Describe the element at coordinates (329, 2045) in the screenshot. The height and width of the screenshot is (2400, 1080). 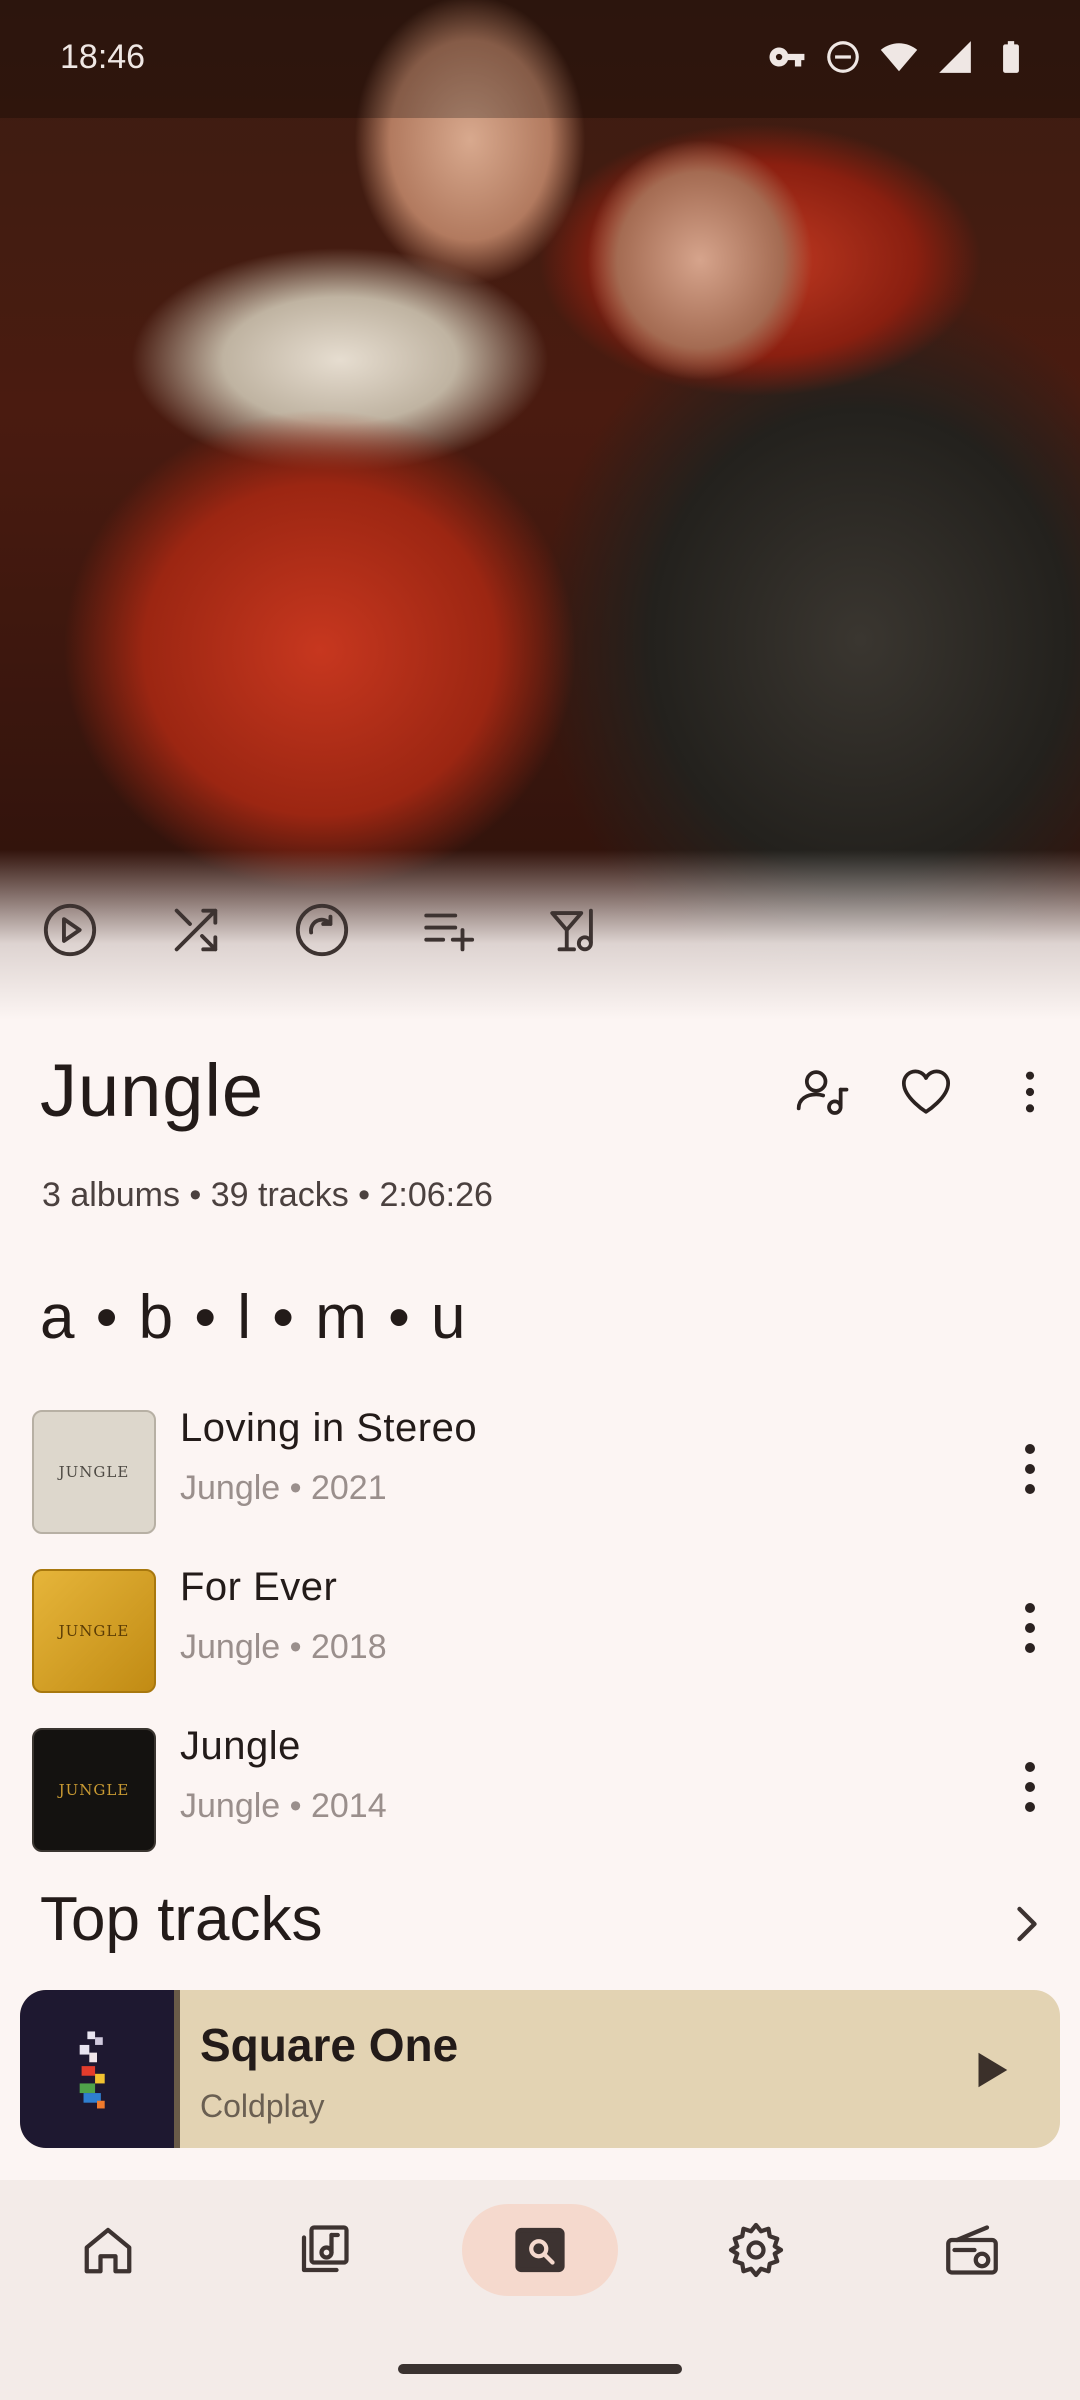
I see `now-playing-title: Square One` at that location.